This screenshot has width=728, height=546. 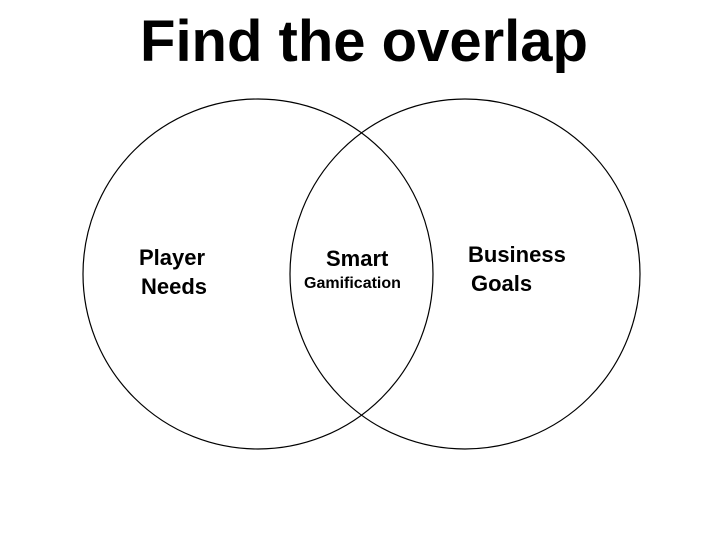 I want to click on player-needs-label-line-2: Needs, so click(x=174, y=286).